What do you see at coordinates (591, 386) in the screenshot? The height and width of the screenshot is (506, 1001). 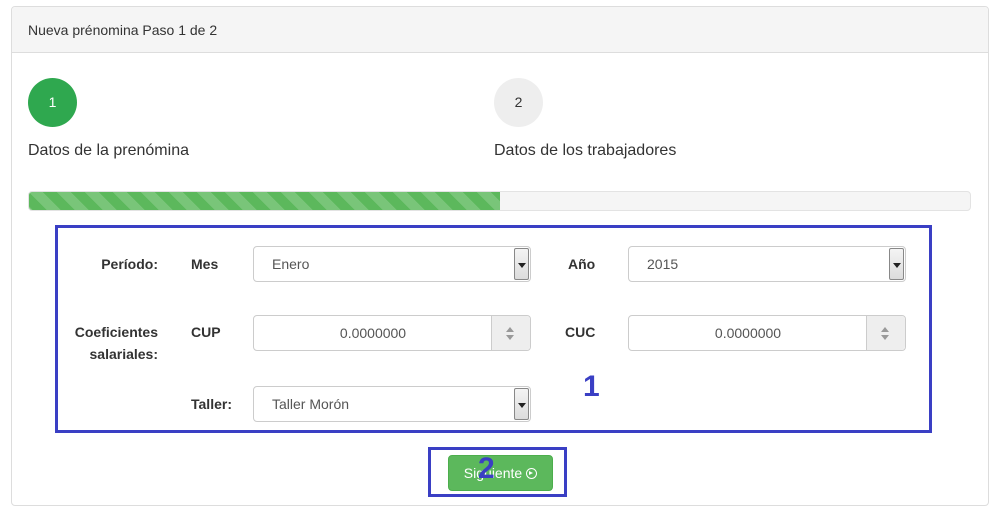 I see `annotation-number-1: 1` at bounding box center [591, 386].